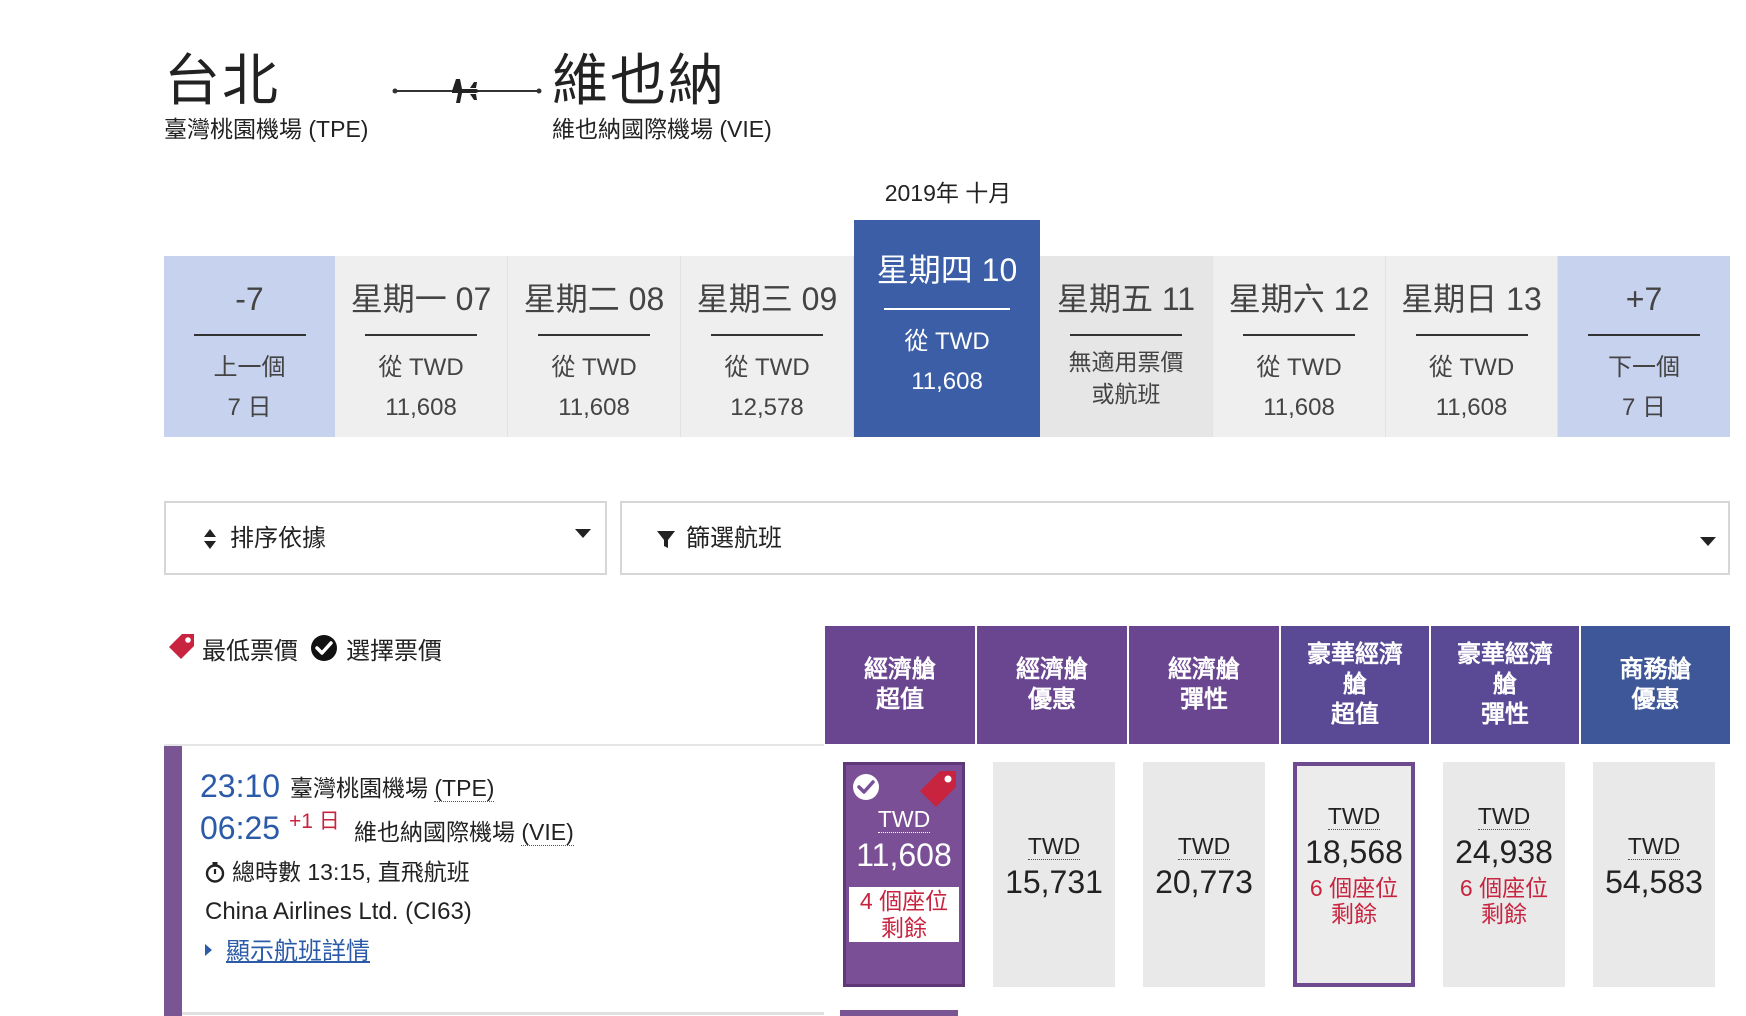 This screenshot has width=1746, height=1016. What do you see at coordinates (1299, 299) in the screenshot?
I see `date-label: 星期六 12` at bounding box center [1299, 299].